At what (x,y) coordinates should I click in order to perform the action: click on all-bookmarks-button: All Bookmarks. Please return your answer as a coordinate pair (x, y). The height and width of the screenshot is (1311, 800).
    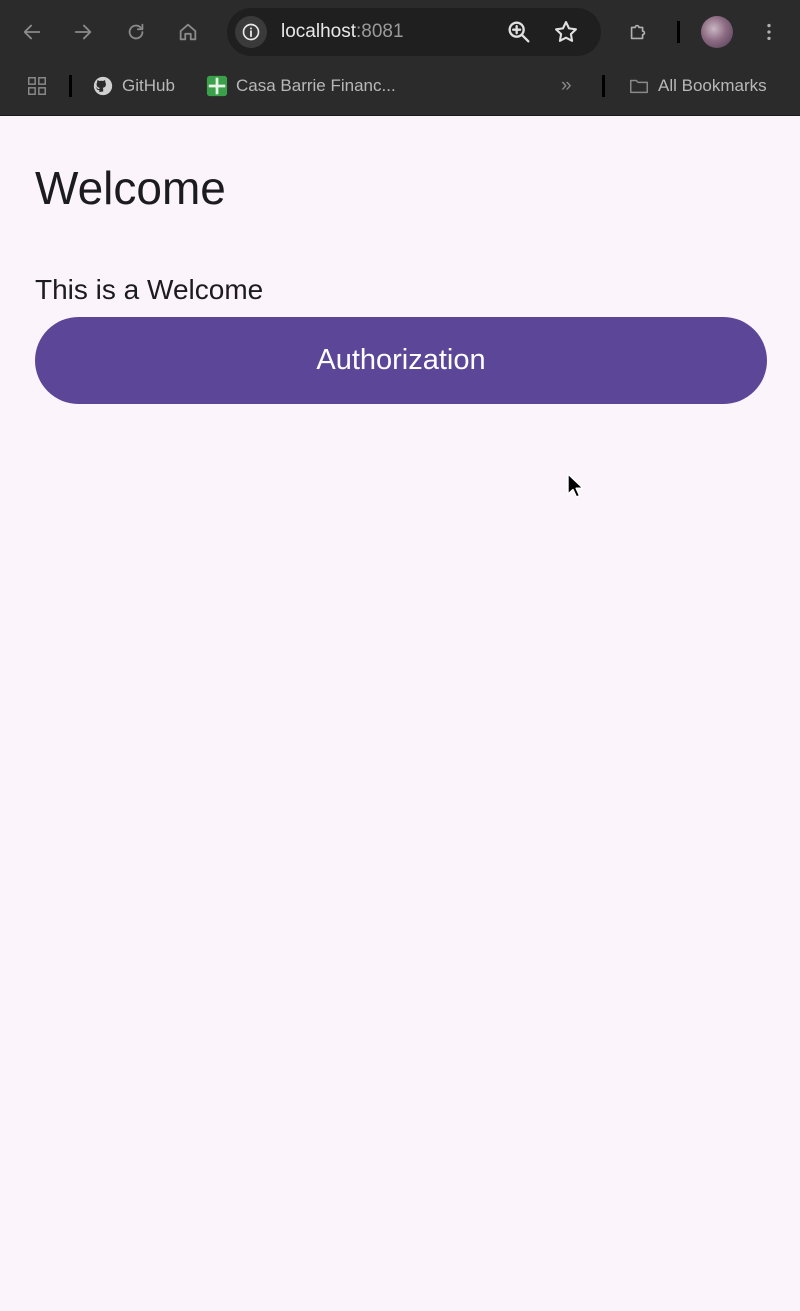
    Looking at the image, I should click on (697, 86).